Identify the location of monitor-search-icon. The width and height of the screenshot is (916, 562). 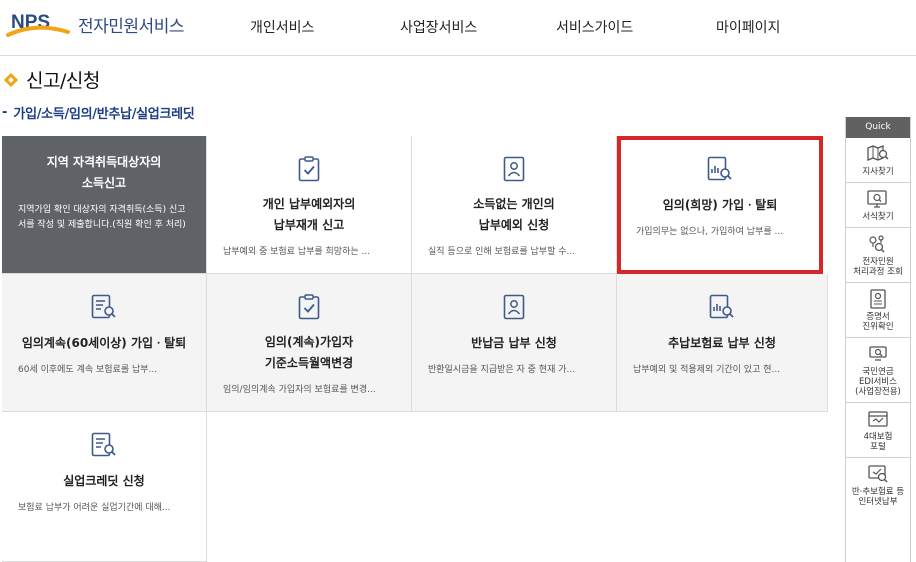
(877, 199).